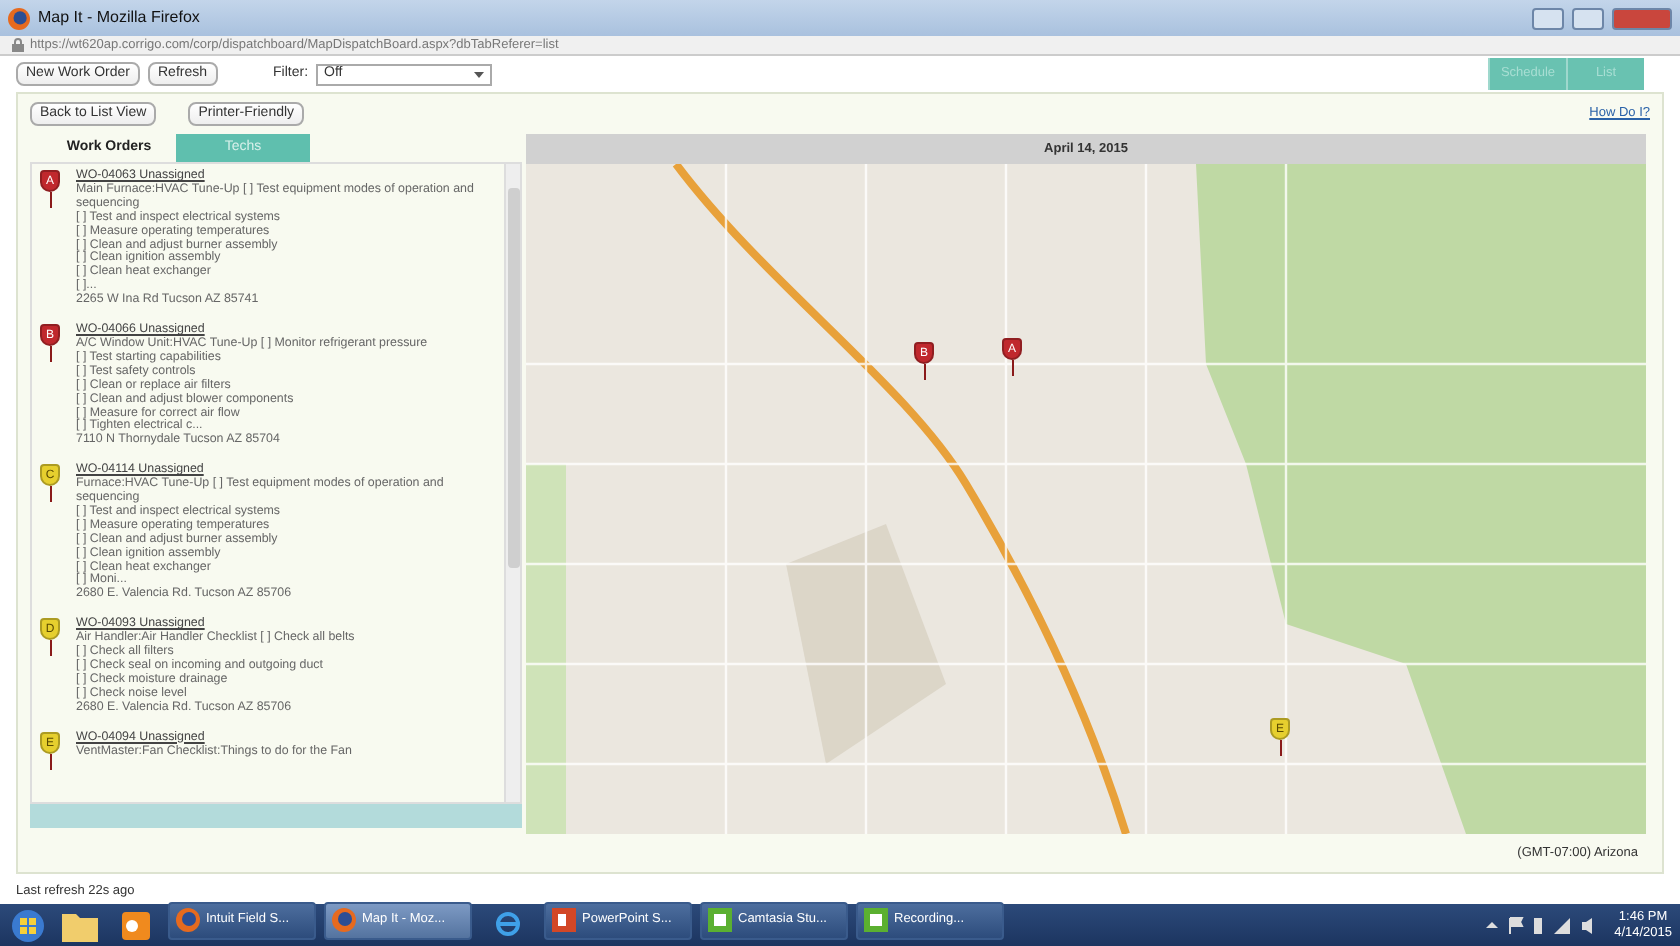  What do you see at coordinates (479, 74) in the screenshot?
I see `caret-icon` at bounding box center [479, 74].